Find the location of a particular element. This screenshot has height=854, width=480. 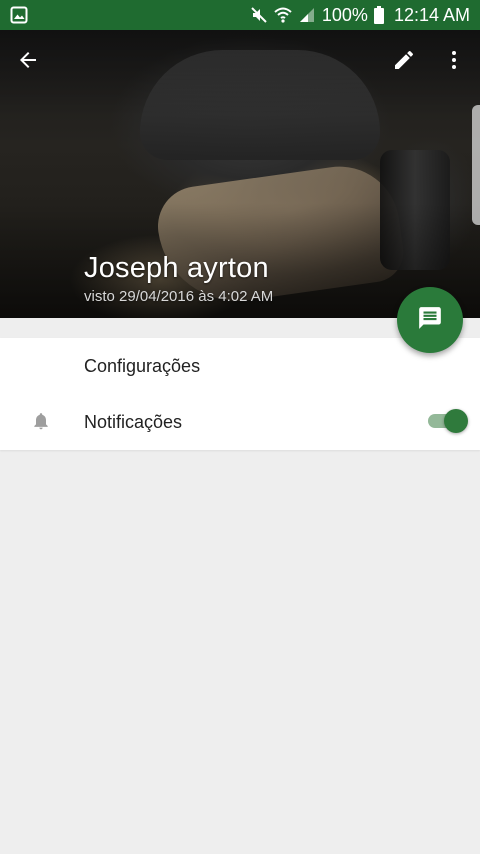

notifications-label: Notificações is located at coordinates (133, 422).